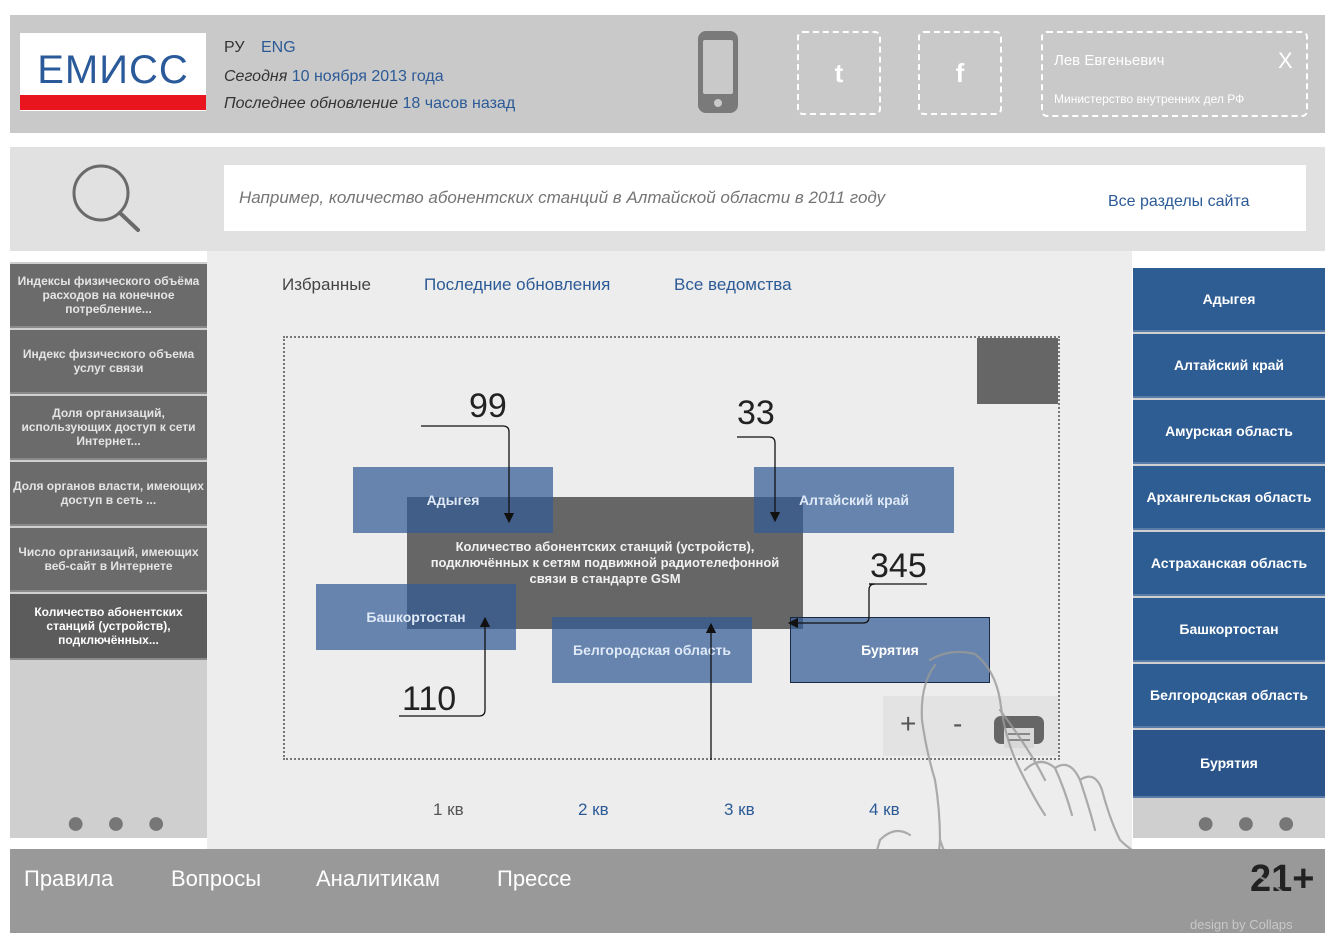 The image size is (1325, 933). Describe the element at coordinates (1241, 924) in the screenshot. I see `design-credit: design by Collaps` at that location.